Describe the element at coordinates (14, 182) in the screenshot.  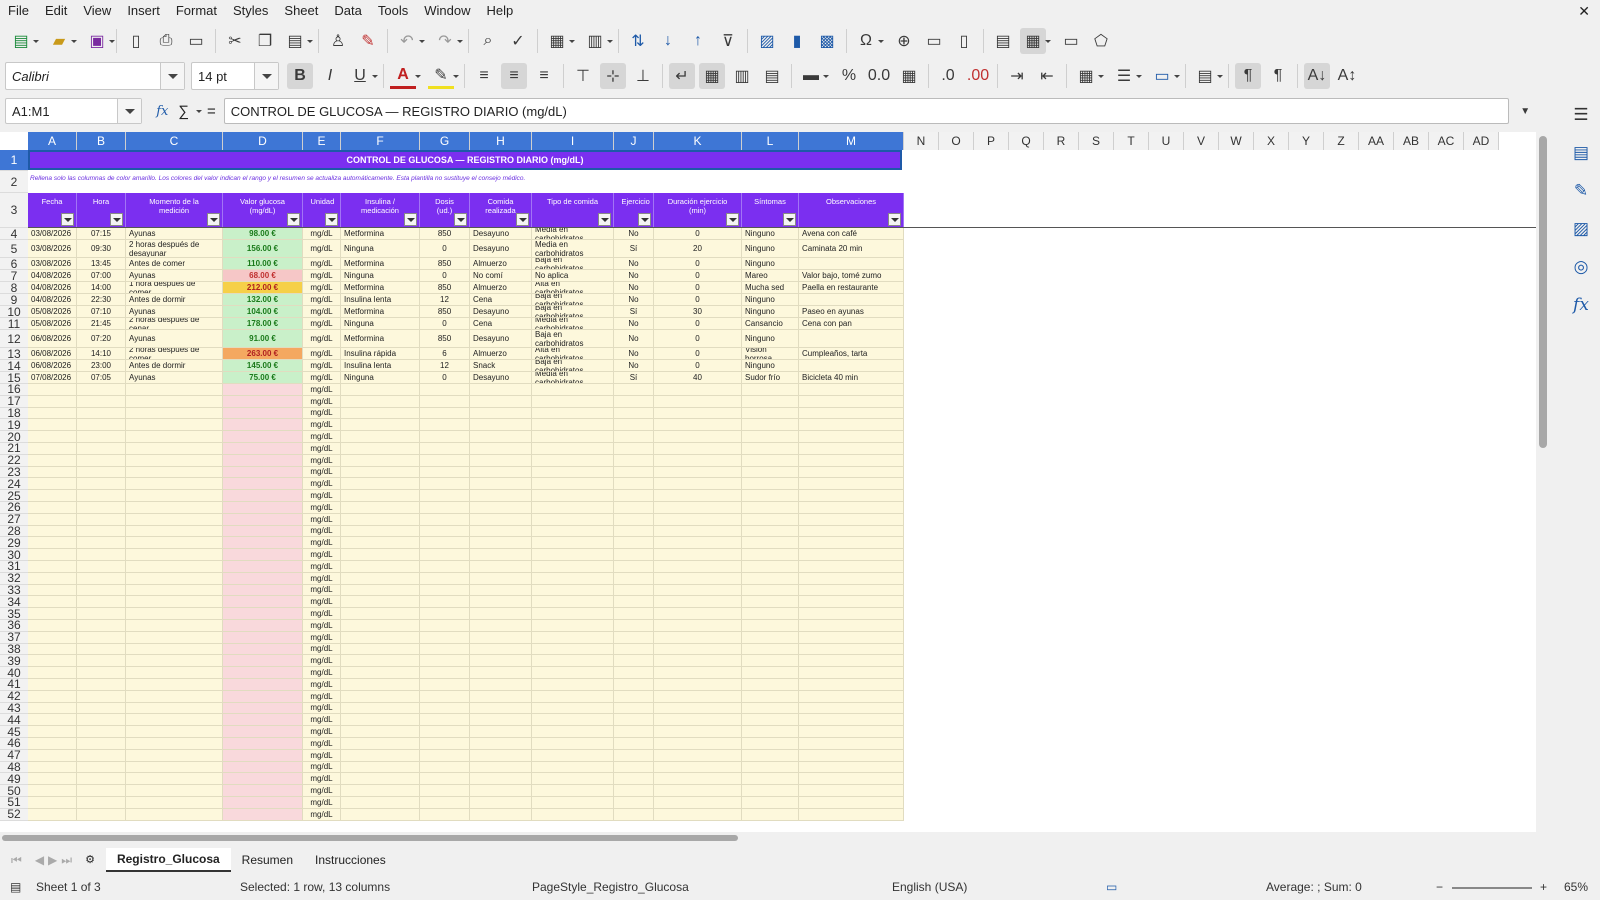
I see `row-header-2: 2` at that location.